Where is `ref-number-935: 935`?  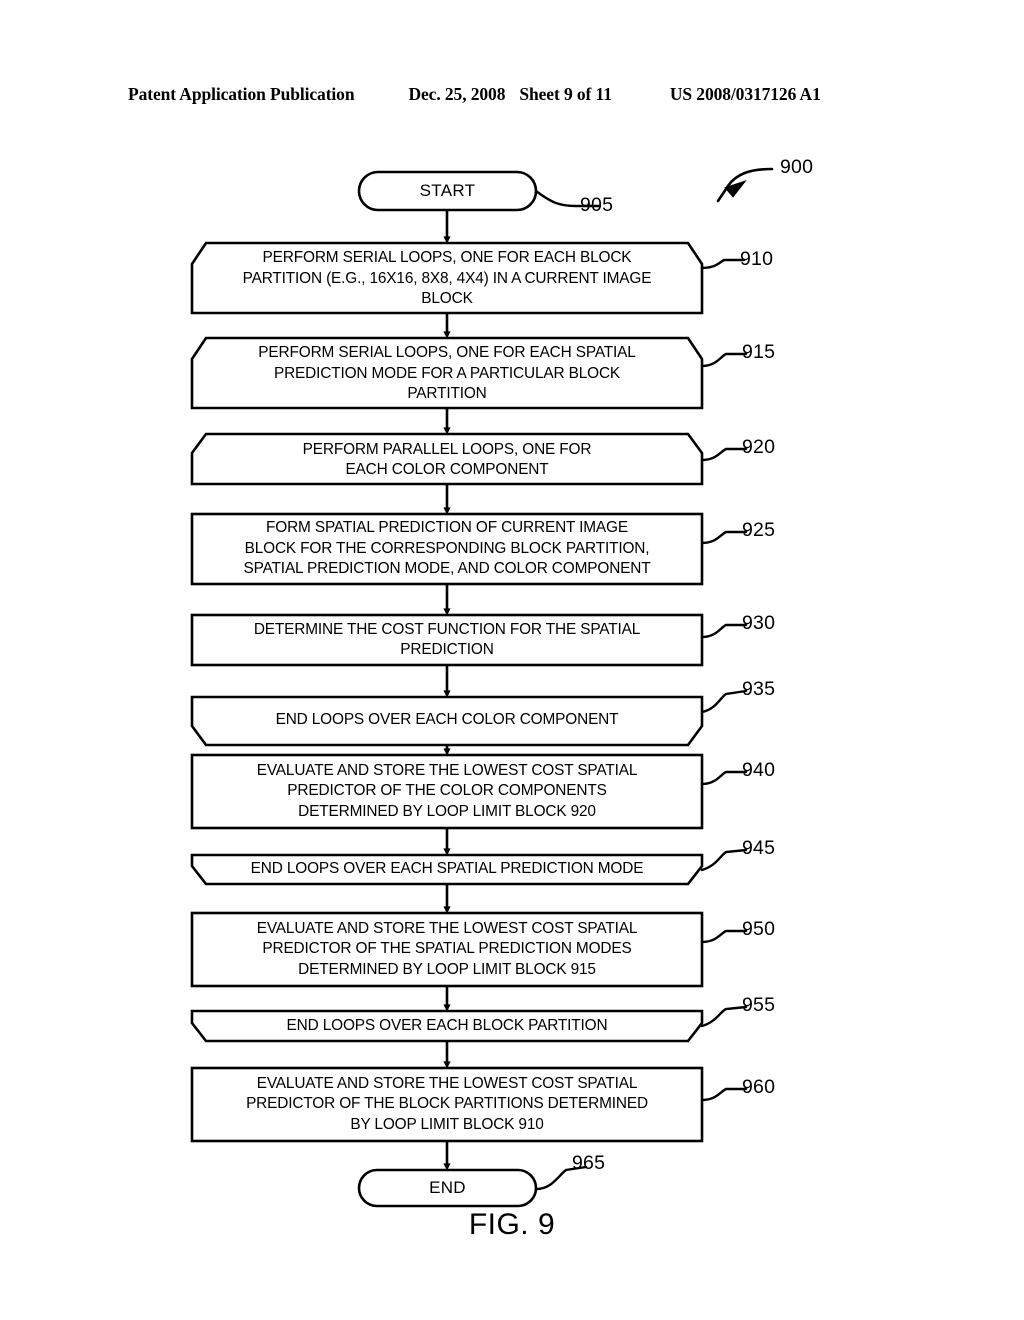
ref-number-935: 935 is located at coordinates (759, 689).